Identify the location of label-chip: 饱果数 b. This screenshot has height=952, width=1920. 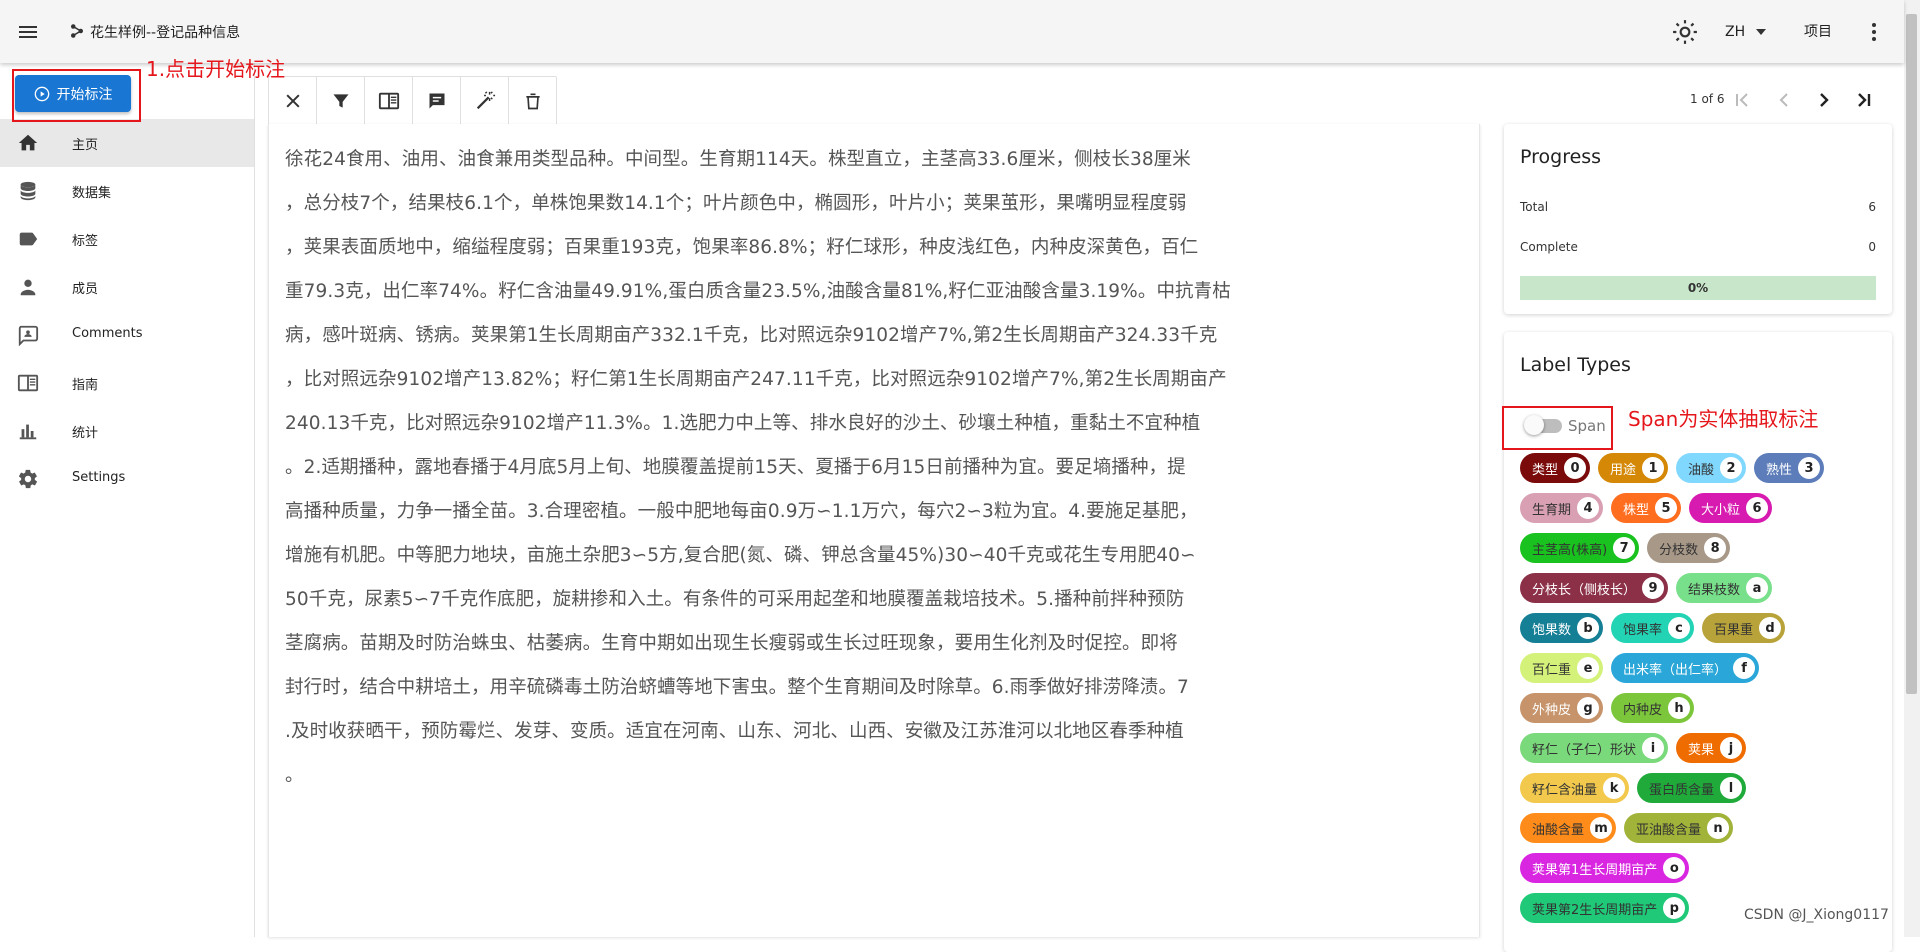
(1562, 628).